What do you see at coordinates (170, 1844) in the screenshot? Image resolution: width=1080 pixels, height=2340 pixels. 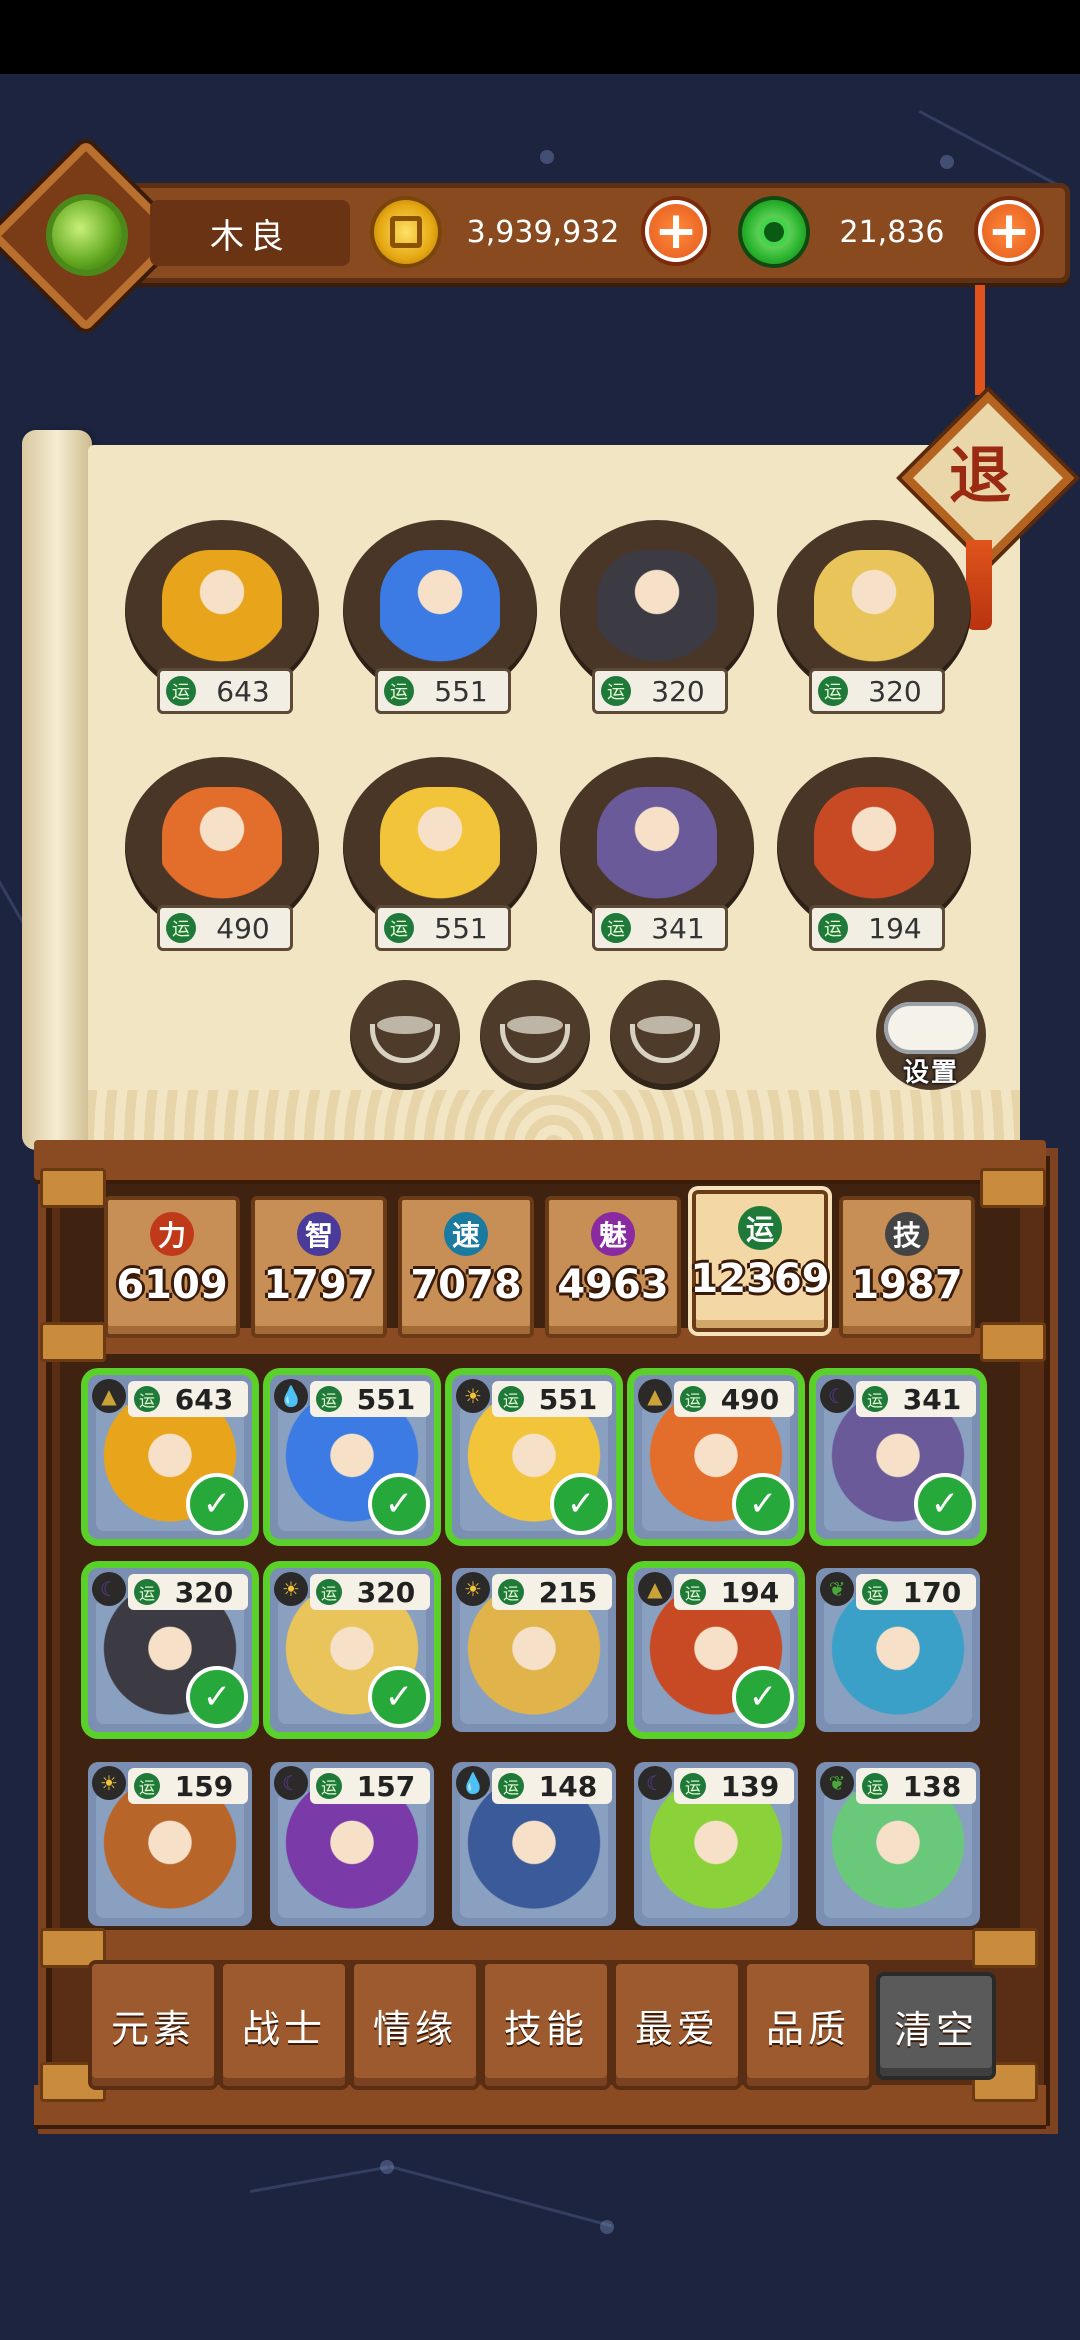 I see `hero-card: ☀ 运 159` at bounding box center [170, 1844].